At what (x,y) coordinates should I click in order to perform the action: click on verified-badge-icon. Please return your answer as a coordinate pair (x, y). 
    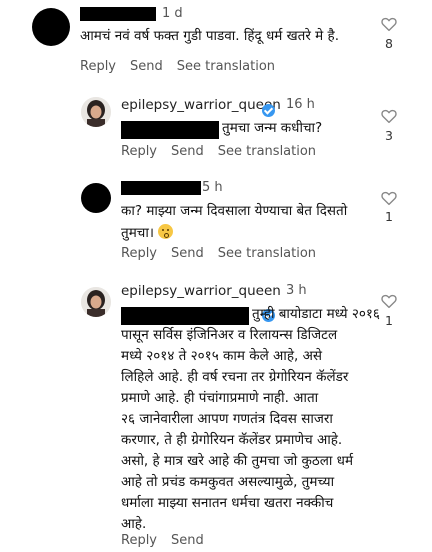
    Looking at the image, I should click on (268, 110).